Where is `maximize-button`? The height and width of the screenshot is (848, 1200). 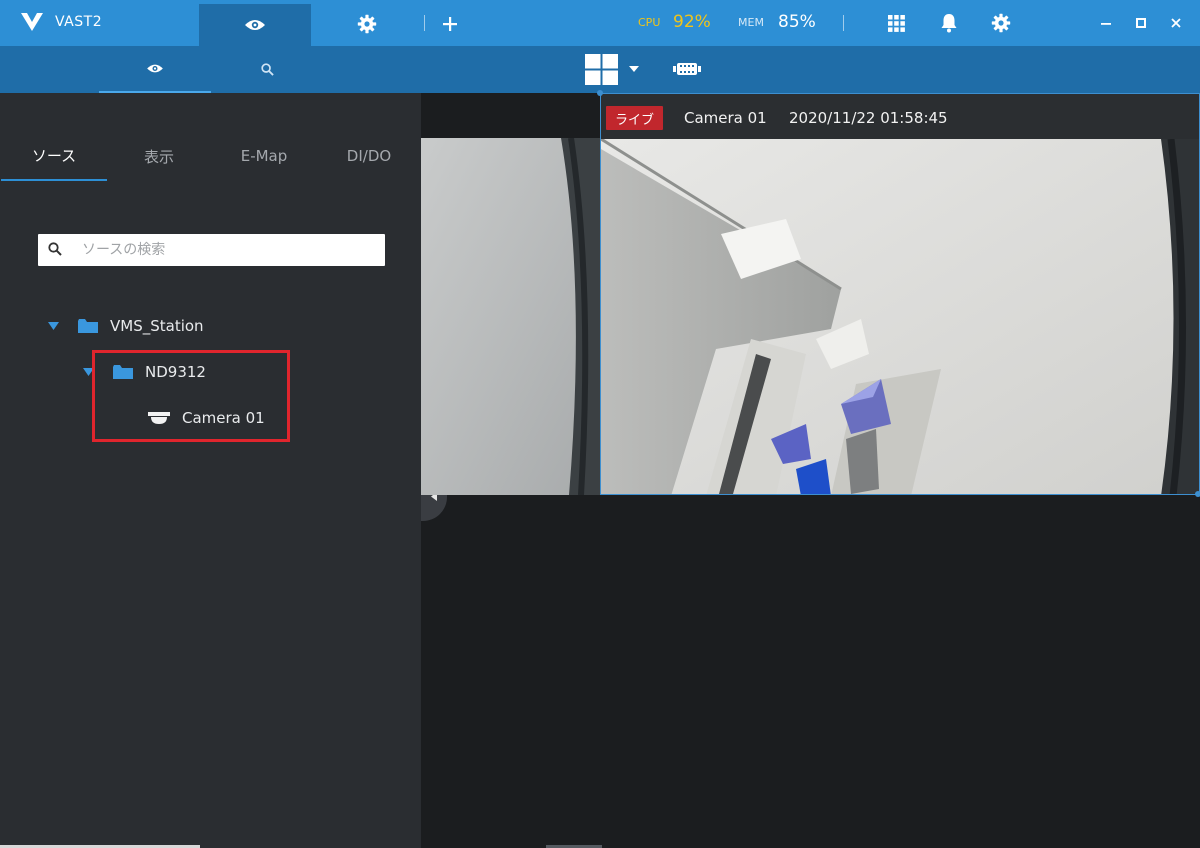 maximize-button is located at coordinates (1141, 23).